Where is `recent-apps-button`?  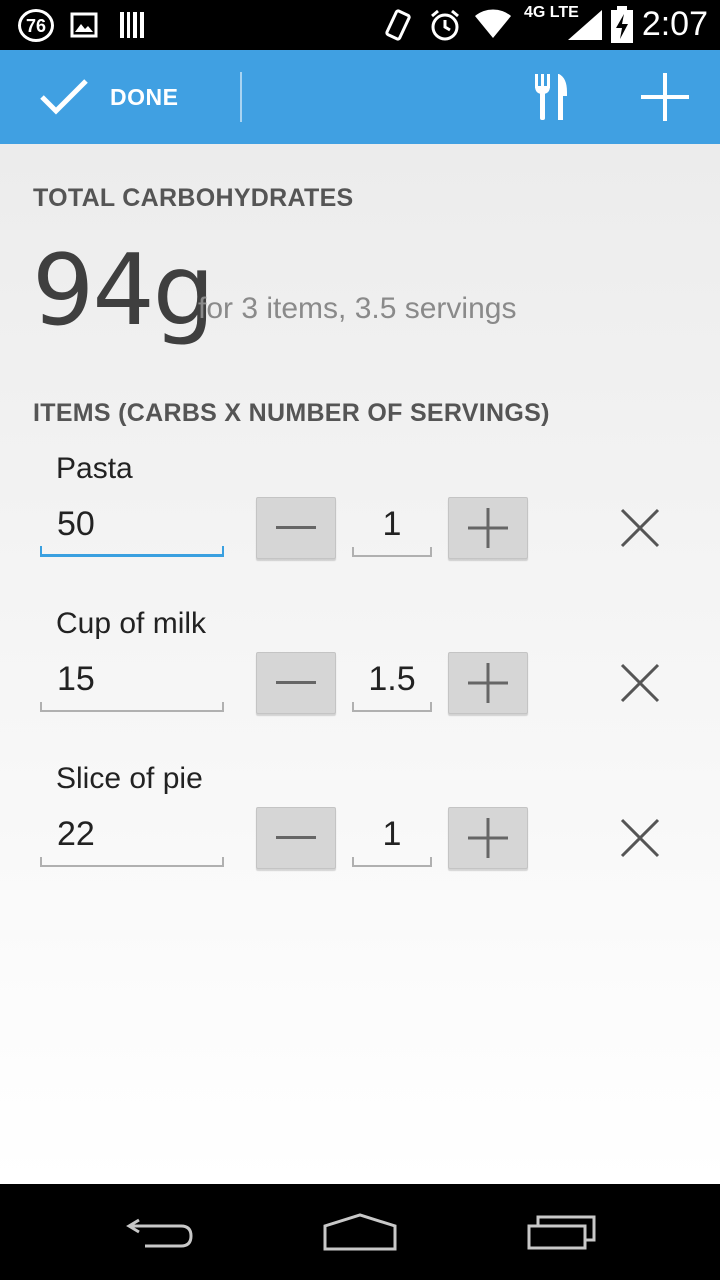
recent-apps-button is located at coordinates (562, 1232).